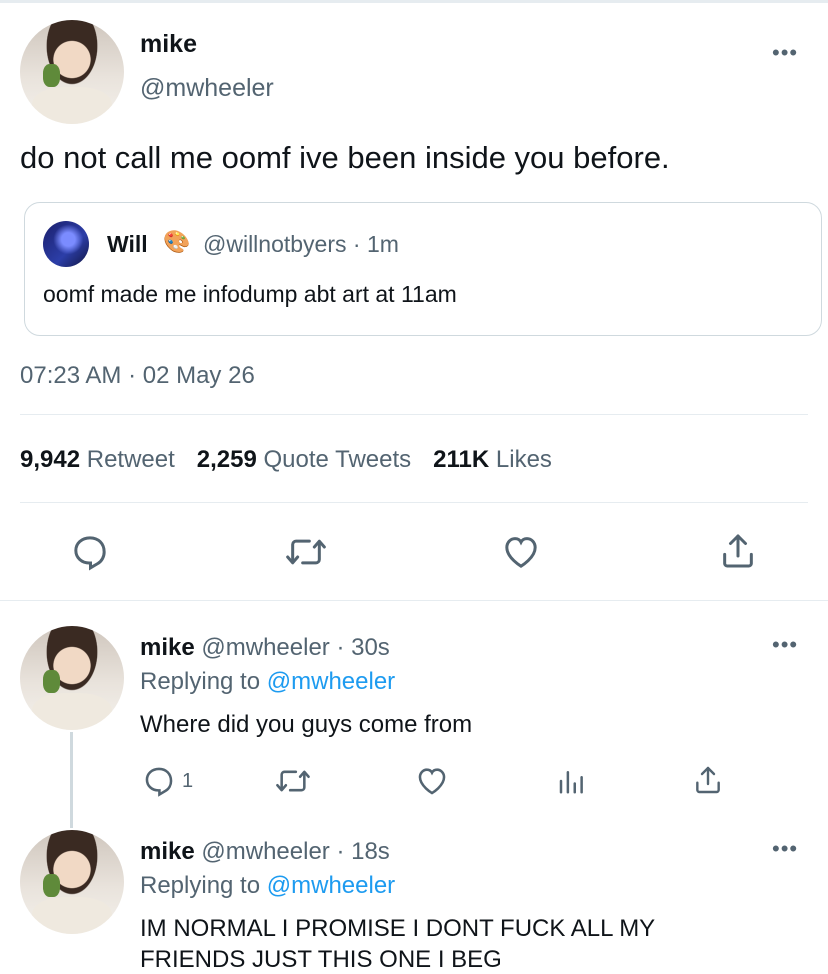 The image size is (828, 974). I want to click on quote-text: oomf made me infodump abt art at 11am, so click(250, 294).